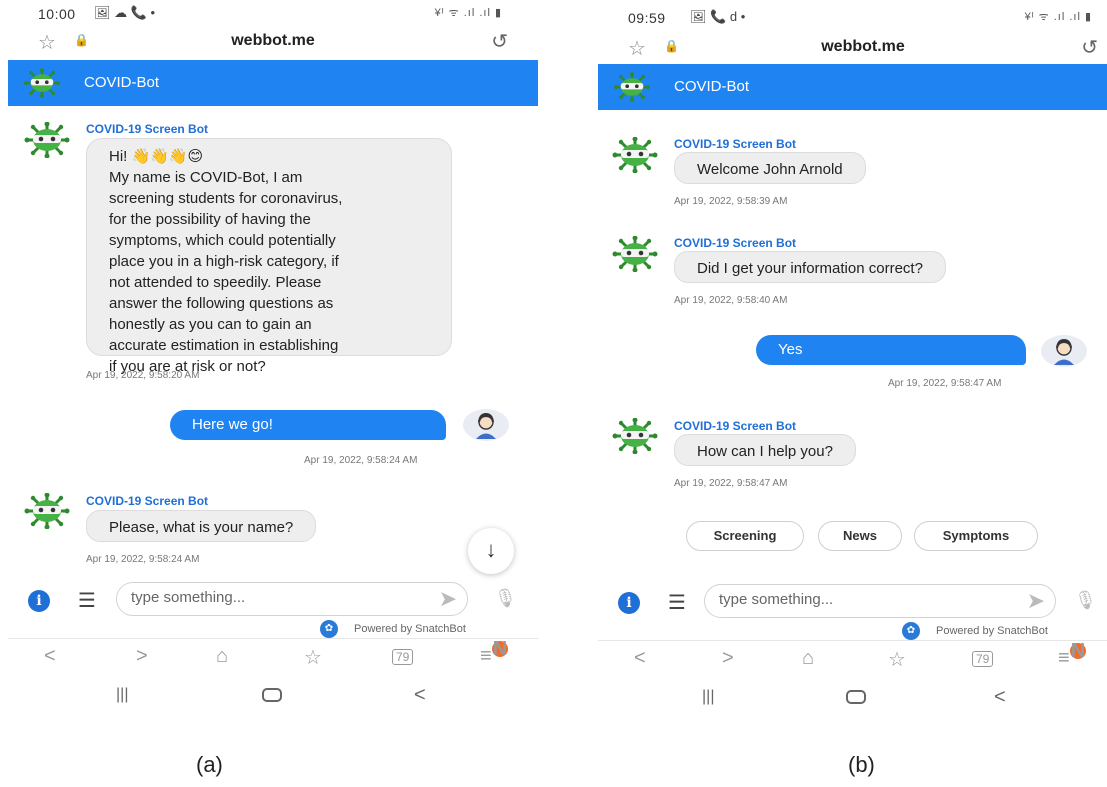  I want to click on android-nav-bar: ||| <, so click(273, 699).